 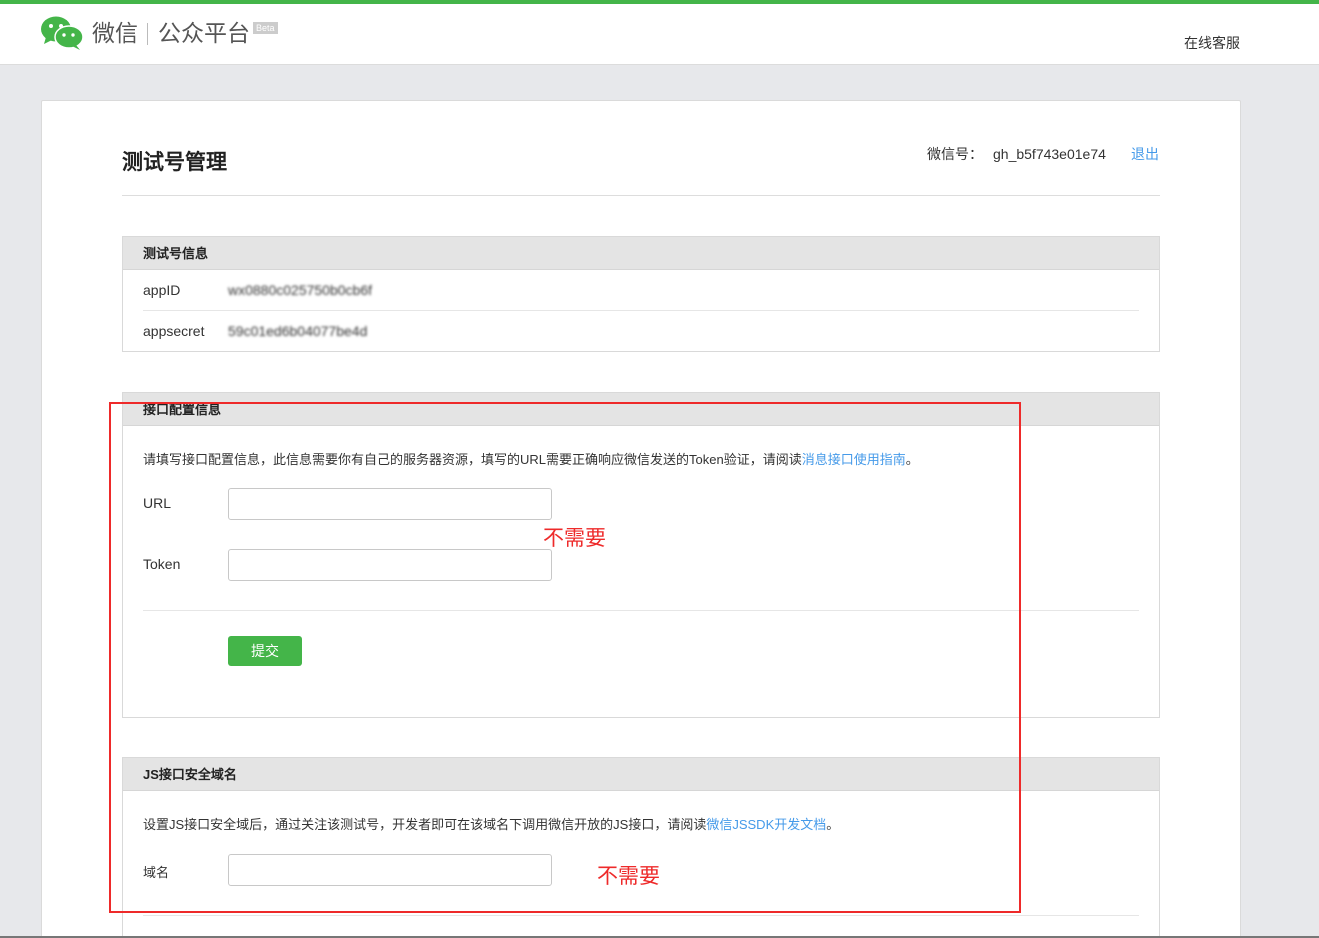 What do you see at coordinates (1145, 154) in the screenshot?
I see `logout-link: 退出` at bounding box center [1145, 154].